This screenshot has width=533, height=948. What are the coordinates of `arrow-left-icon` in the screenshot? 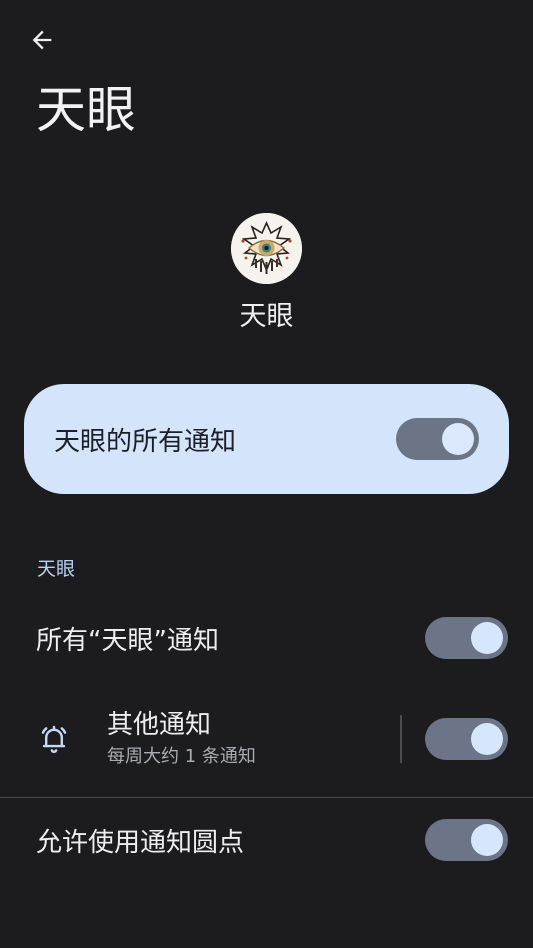 It's located at (42, 42).